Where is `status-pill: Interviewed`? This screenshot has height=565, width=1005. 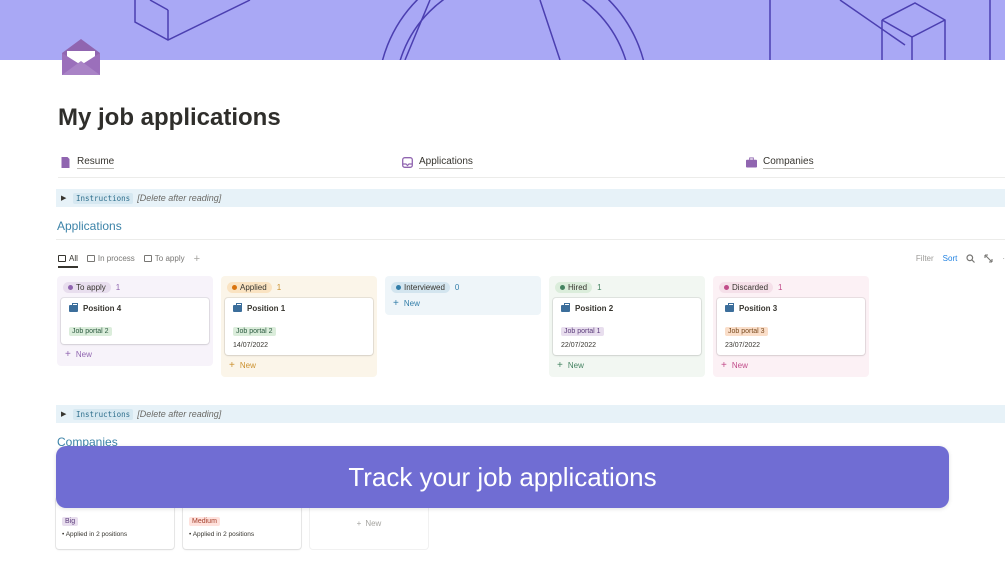 status-pill: Interviewed is located at coordinates (420, 287).